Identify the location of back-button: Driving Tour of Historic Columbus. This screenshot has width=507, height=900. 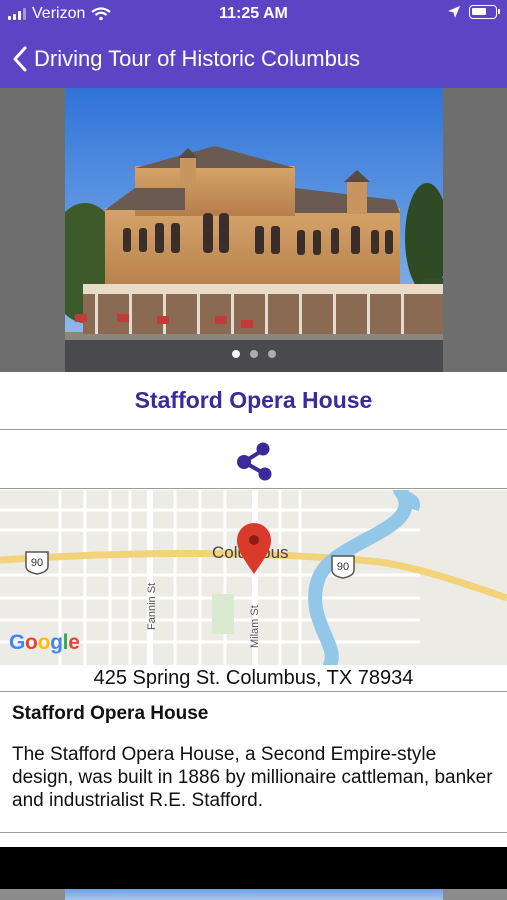
(180, 59).